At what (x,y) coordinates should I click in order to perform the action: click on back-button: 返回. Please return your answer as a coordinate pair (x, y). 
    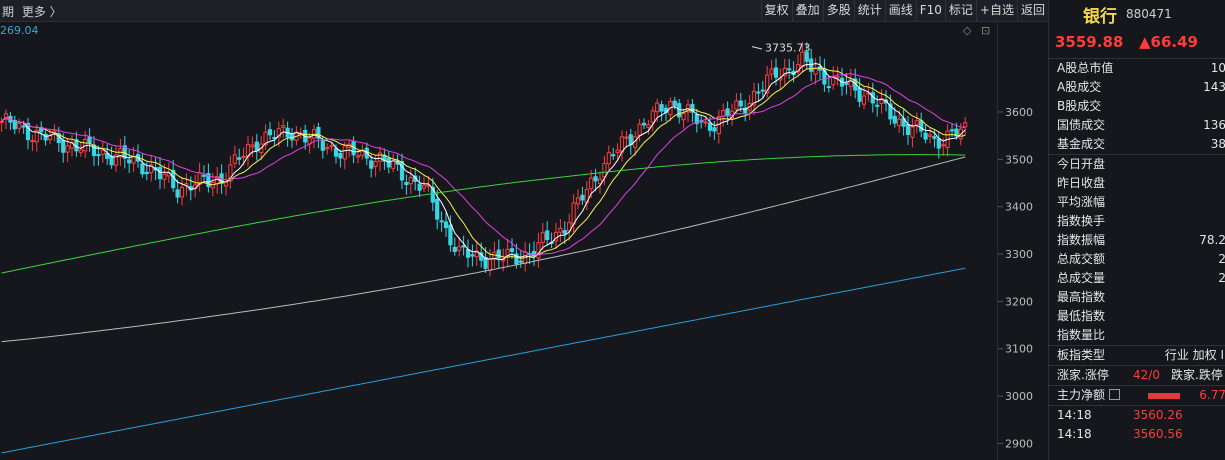
    Looking at the image, I should click on (1032, 10).